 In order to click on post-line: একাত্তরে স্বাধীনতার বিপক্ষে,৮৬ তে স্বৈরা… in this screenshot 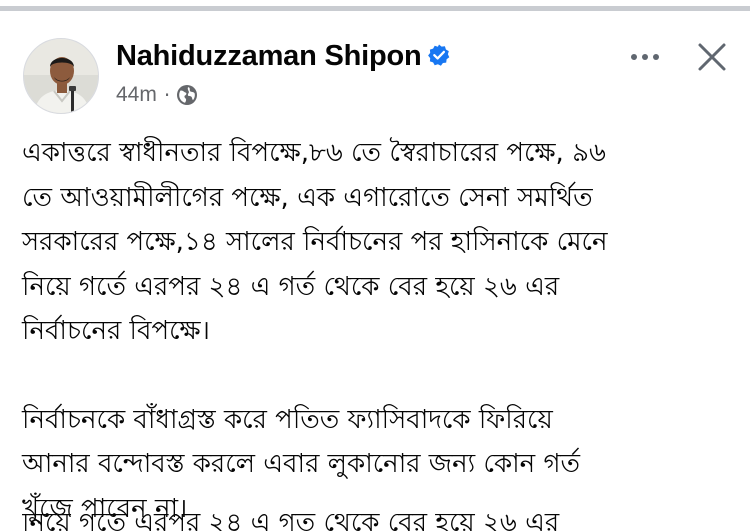, I will do `click(314, 153)`.